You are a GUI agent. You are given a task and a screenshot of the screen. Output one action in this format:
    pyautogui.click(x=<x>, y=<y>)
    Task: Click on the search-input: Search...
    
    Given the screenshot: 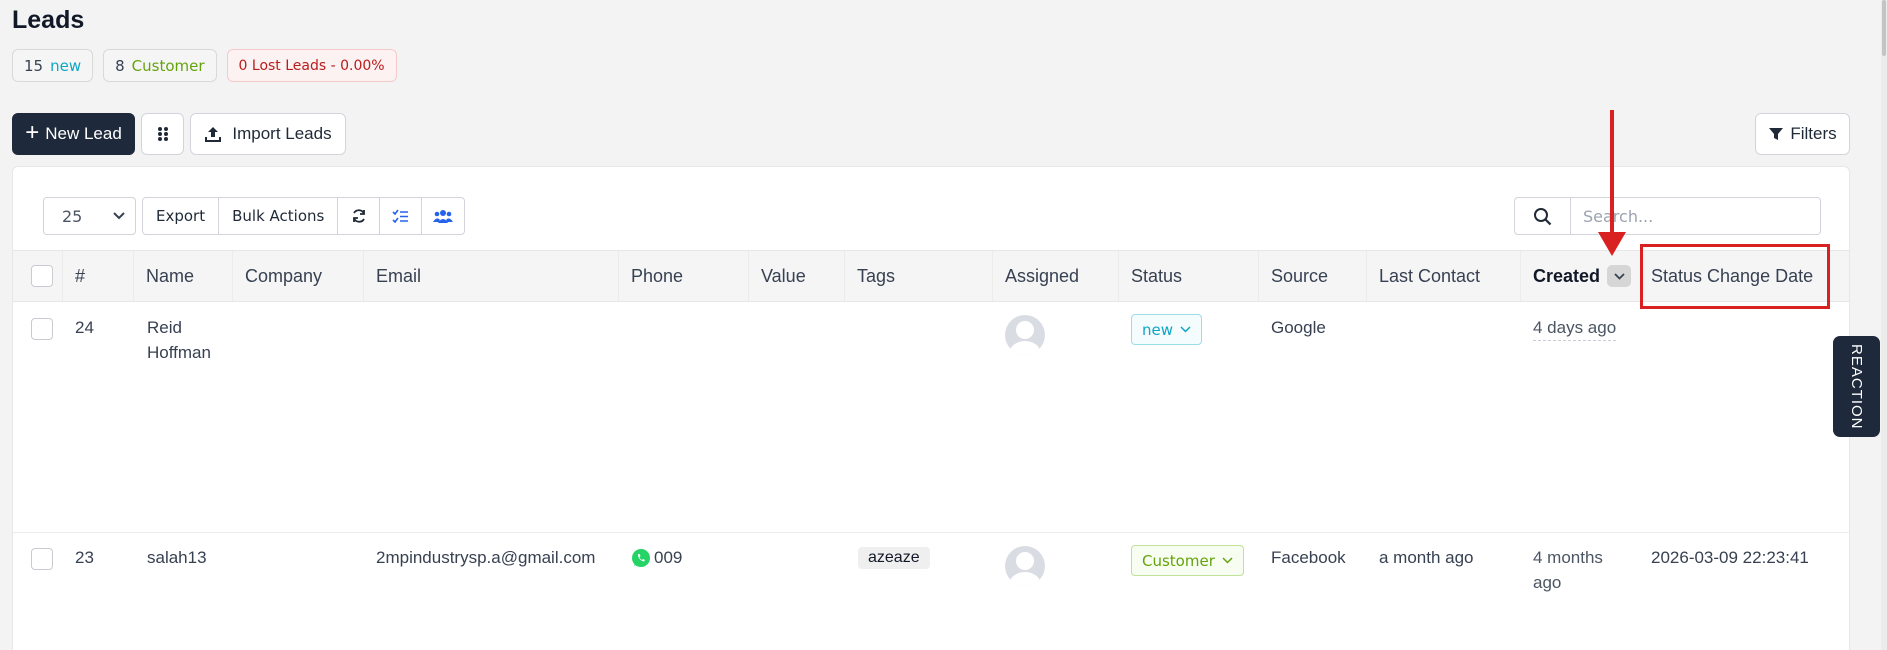 What is the action you would take?
    pyautogui.click(x=1696, y=216)
    